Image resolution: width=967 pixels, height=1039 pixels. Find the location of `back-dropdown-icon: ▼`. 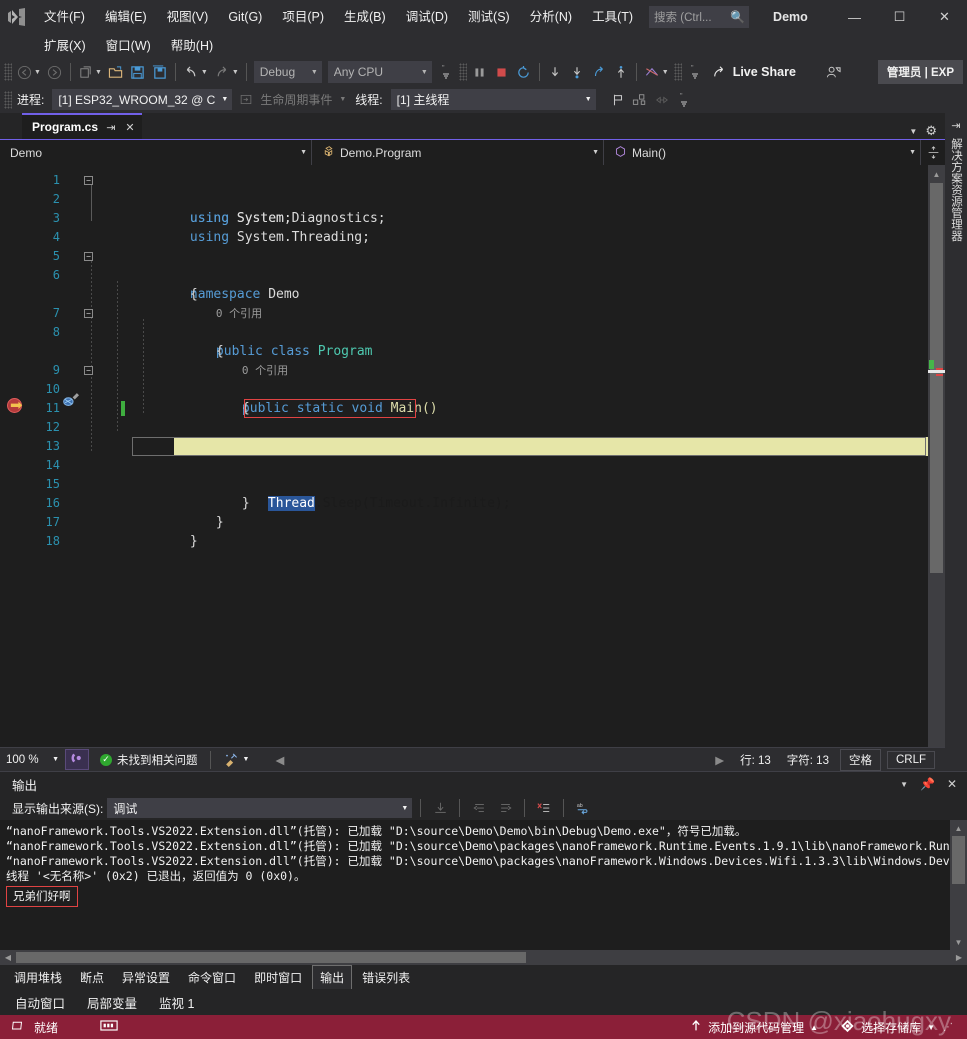

back-dropdown-icon: ▼ is located at coordinates (37, 72).